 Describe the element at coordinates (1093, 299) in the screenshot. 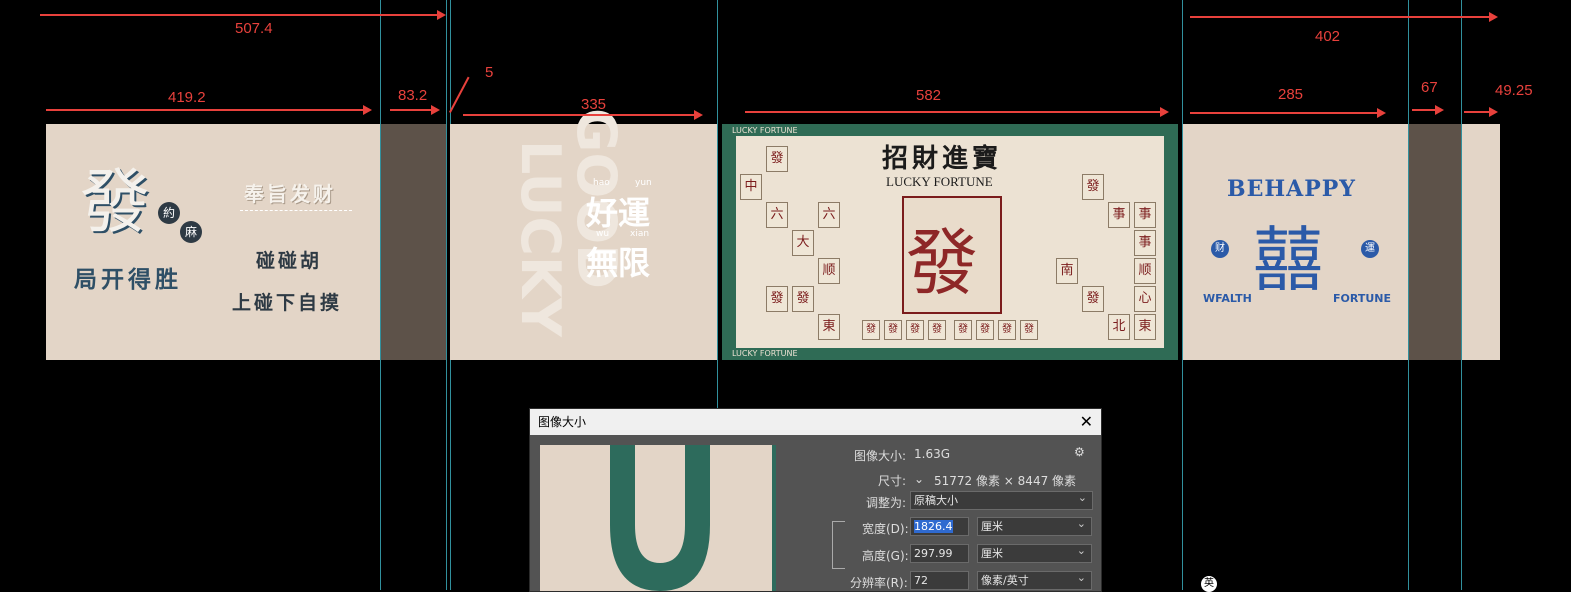

I see `tile-right-7: 發` at that location.